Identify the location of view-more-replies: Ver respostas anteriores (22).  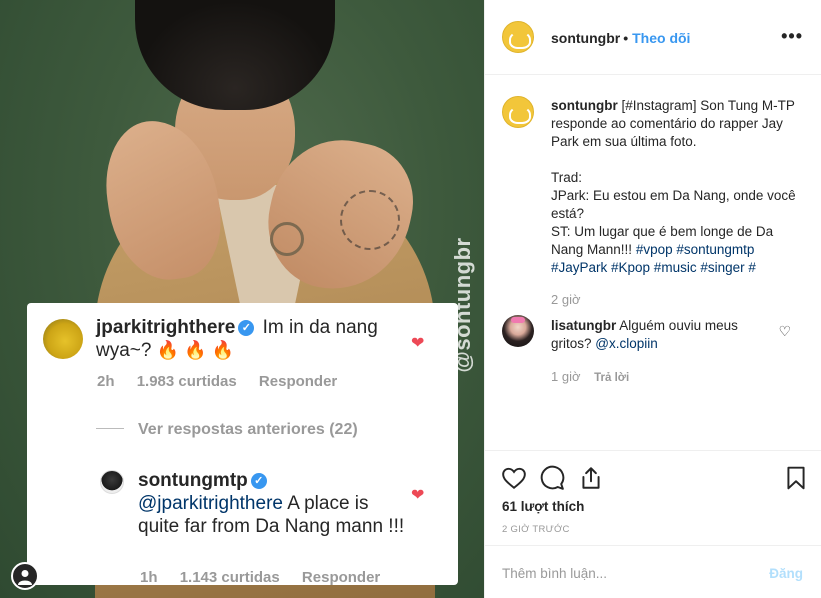
(227, 430).